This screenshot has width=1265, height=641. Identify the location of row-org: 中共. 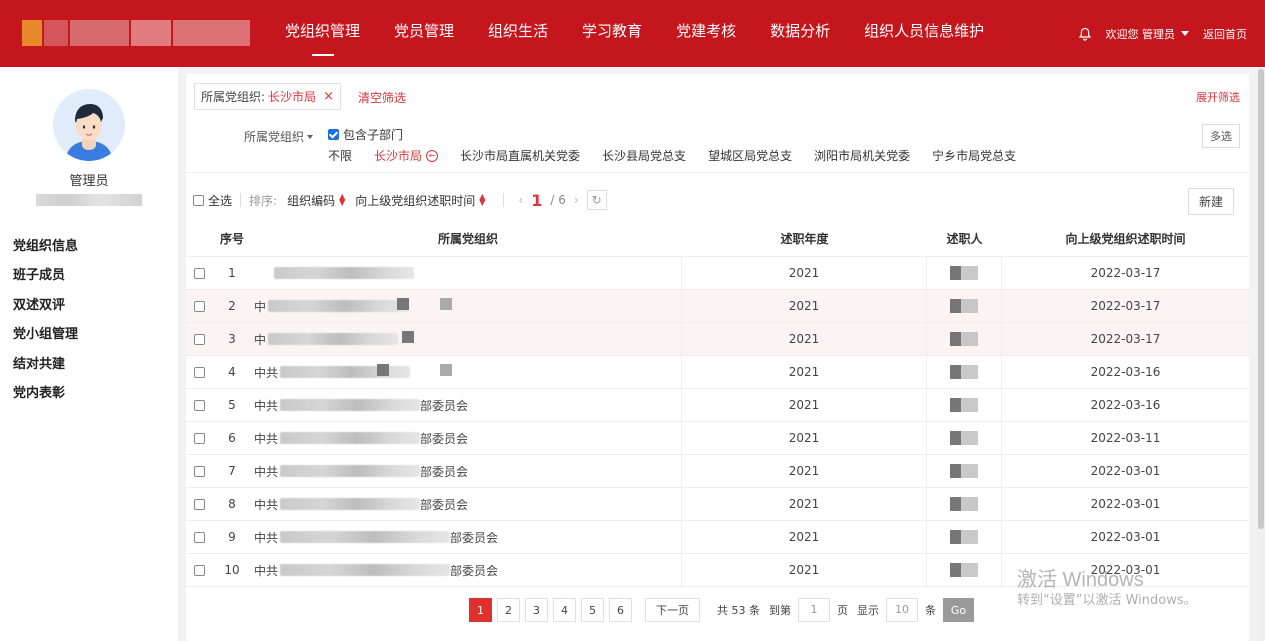
(467, 372).